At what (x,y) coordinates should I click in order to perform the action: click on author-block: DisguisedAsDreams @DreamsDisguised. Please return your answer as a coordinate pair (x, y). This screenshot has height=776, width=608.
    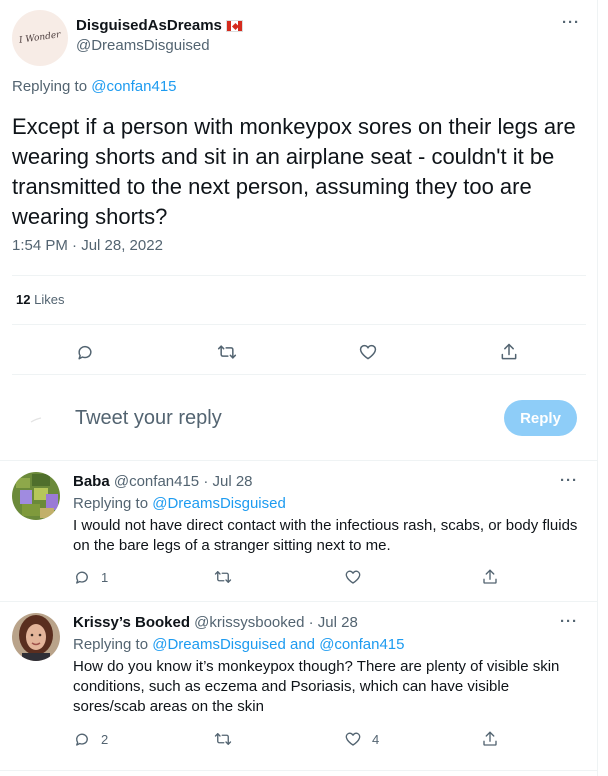
    Looking at the image, I should click on (159, 36).